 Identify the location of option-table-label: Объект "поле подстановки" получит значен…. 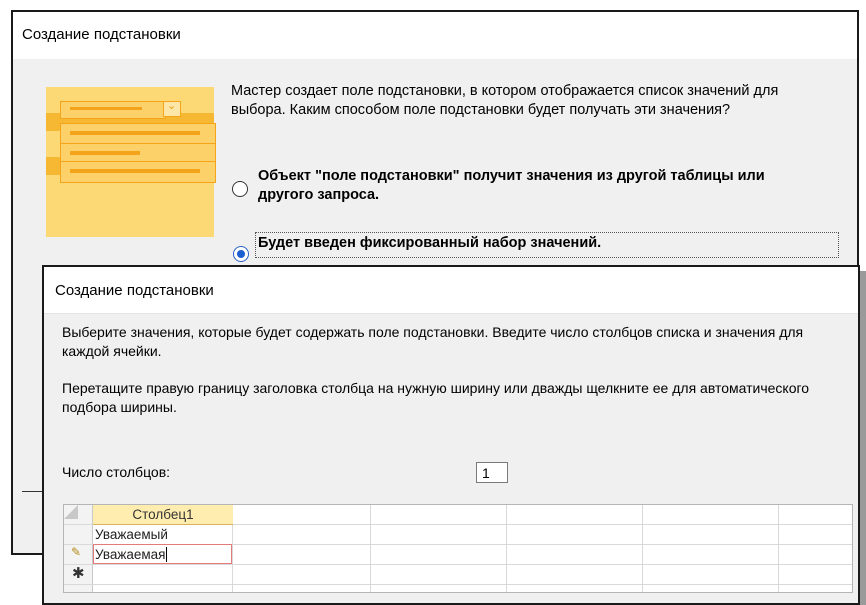
(538, 186).